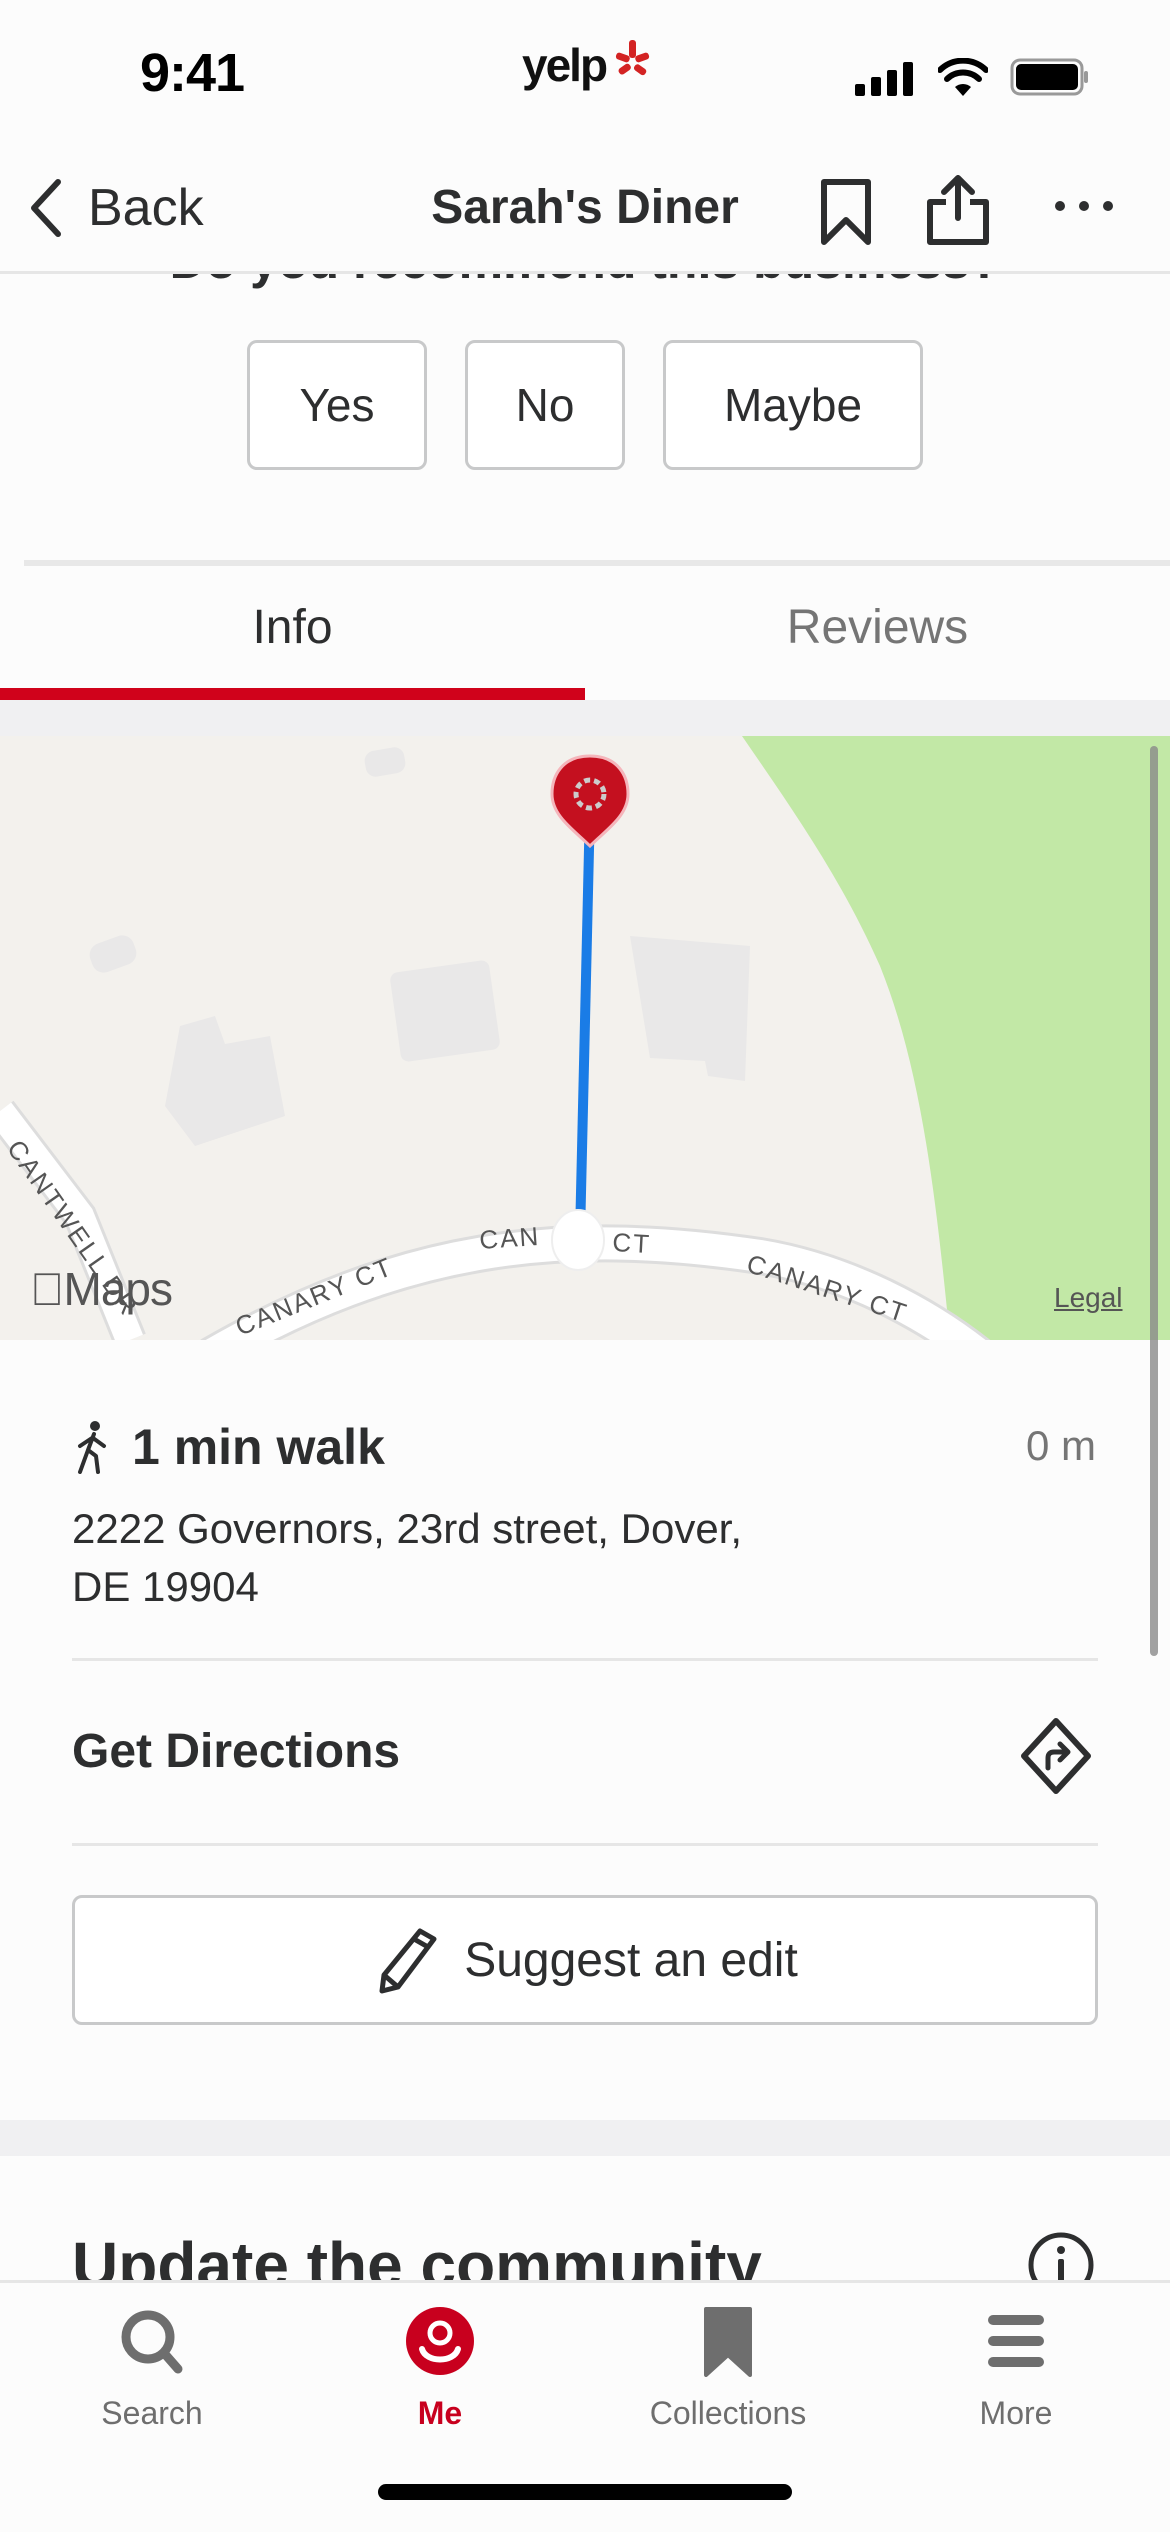  I want to click on tabbar-search: Search, so click(152, 2368).